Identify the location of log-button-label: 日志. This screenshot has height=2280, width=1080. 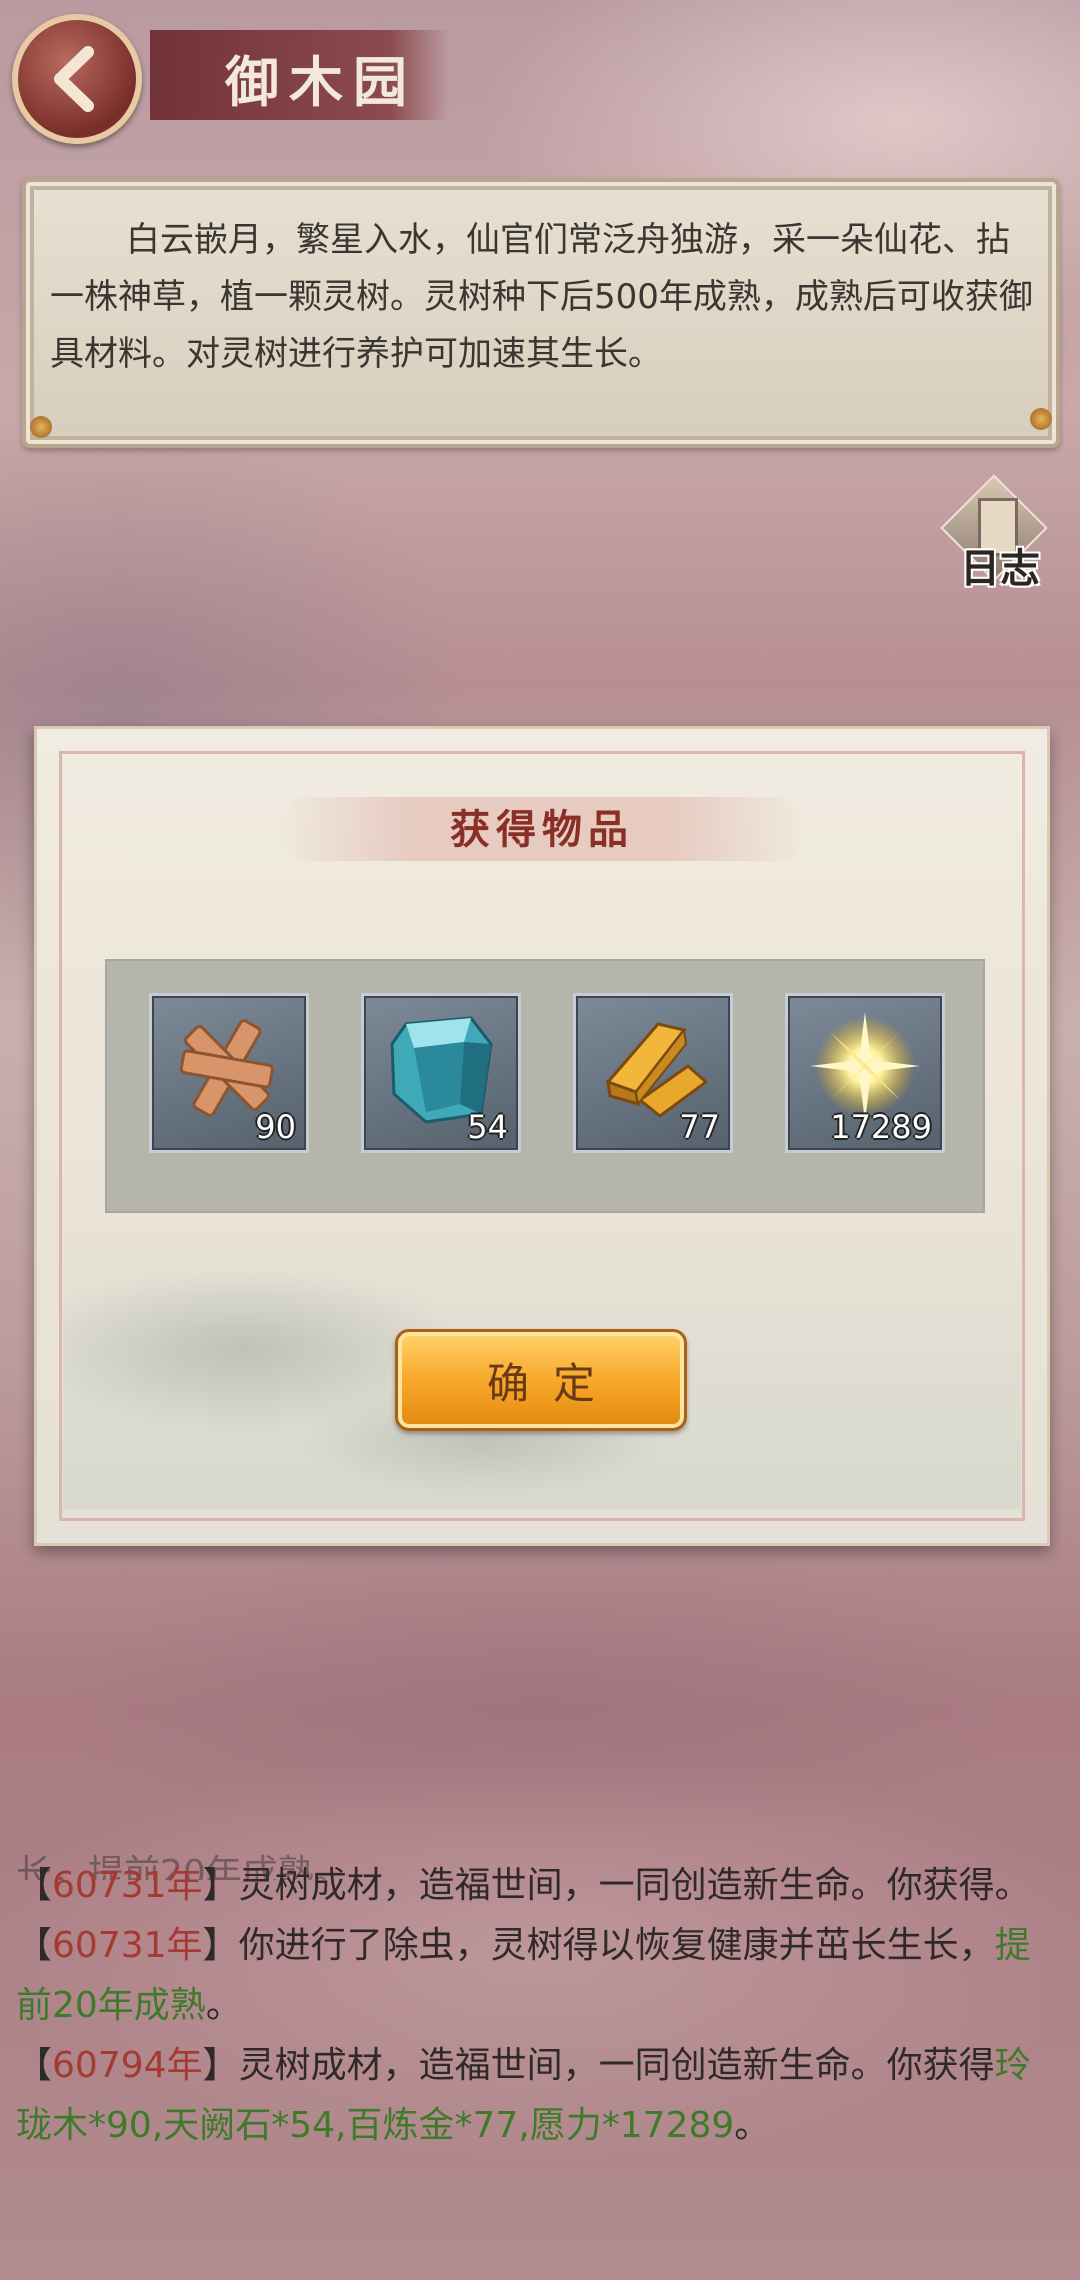
(1000, 568).